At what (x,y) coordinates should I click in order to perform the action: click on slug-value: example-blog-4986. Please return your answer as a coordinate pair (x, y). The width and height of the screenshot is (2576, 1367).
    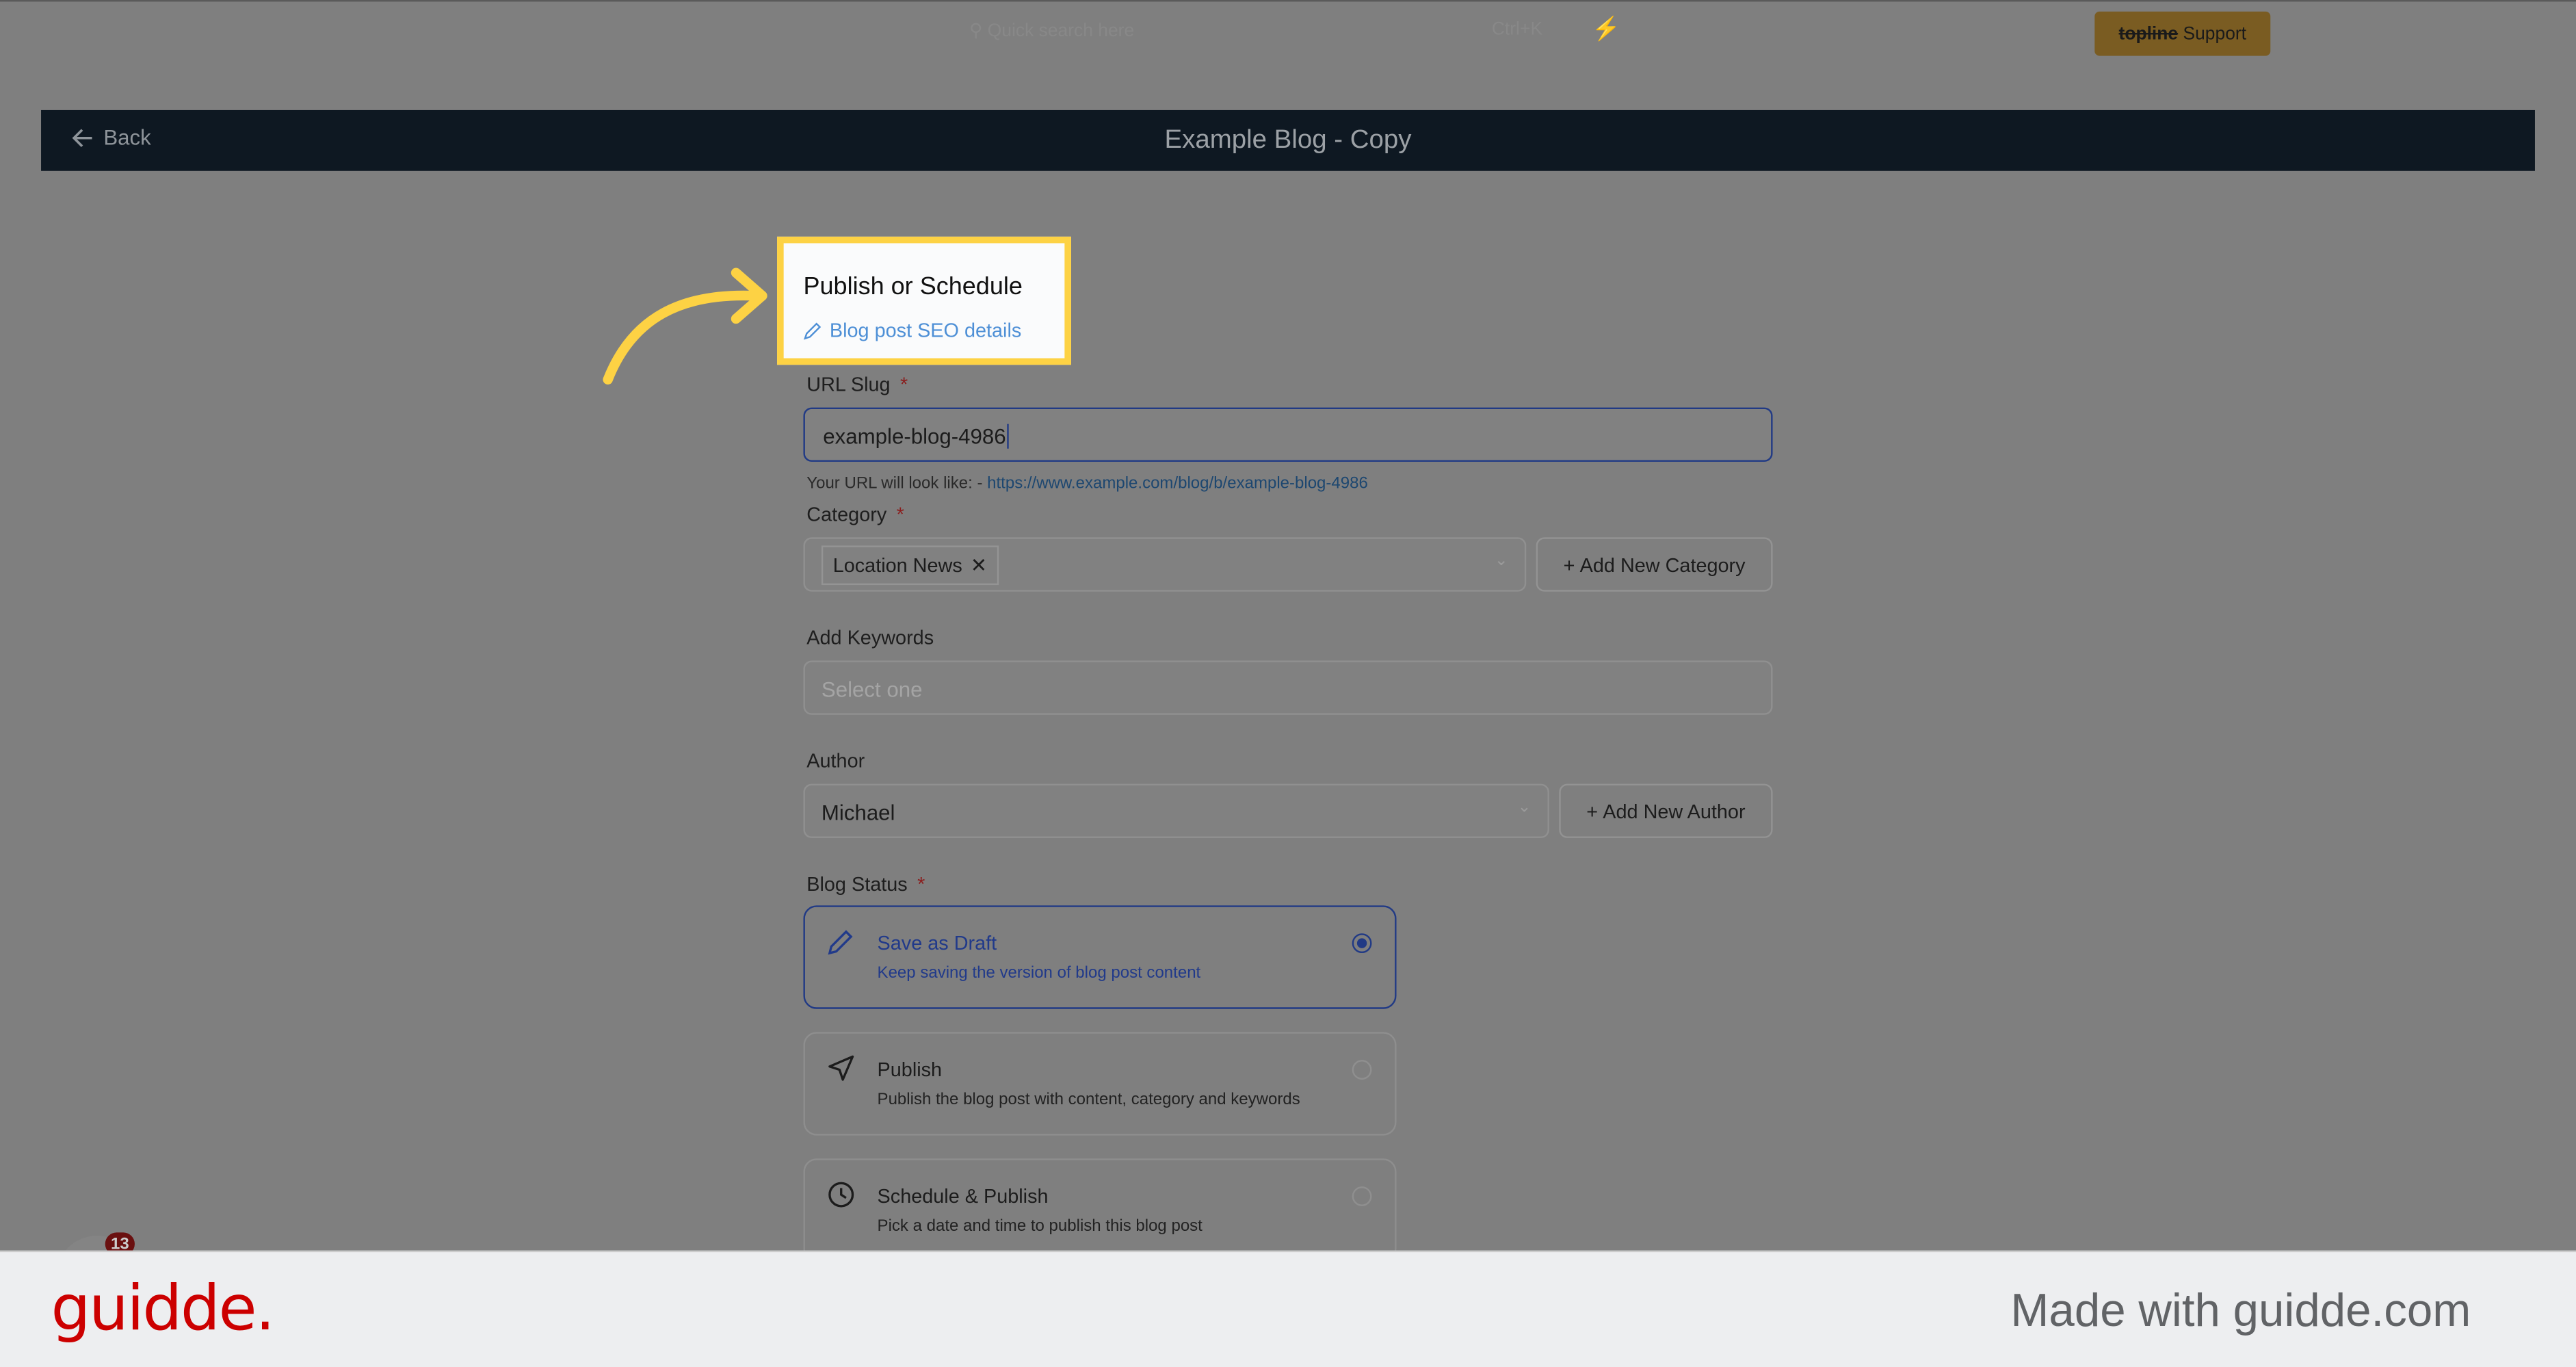
    Looking at the image, I should click on (914, 436).